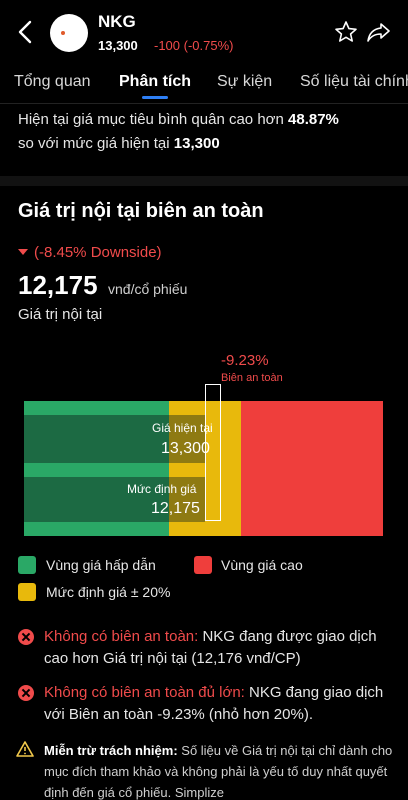 The height and width of the screenshot is (800, 408). Describe the element at coordinates (25, 749) in the screenshot. I see `warning-icon` at that location.